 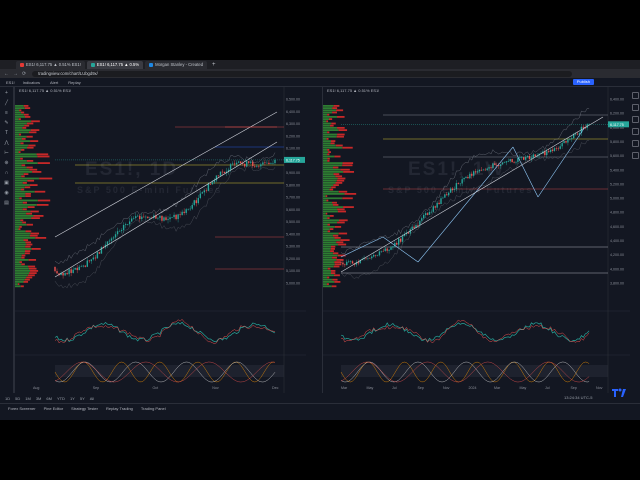 What do you see at coordinates (61, 398) in the screenshot?
I see `range-ytd: YTD` at bounding box center [61, 398].